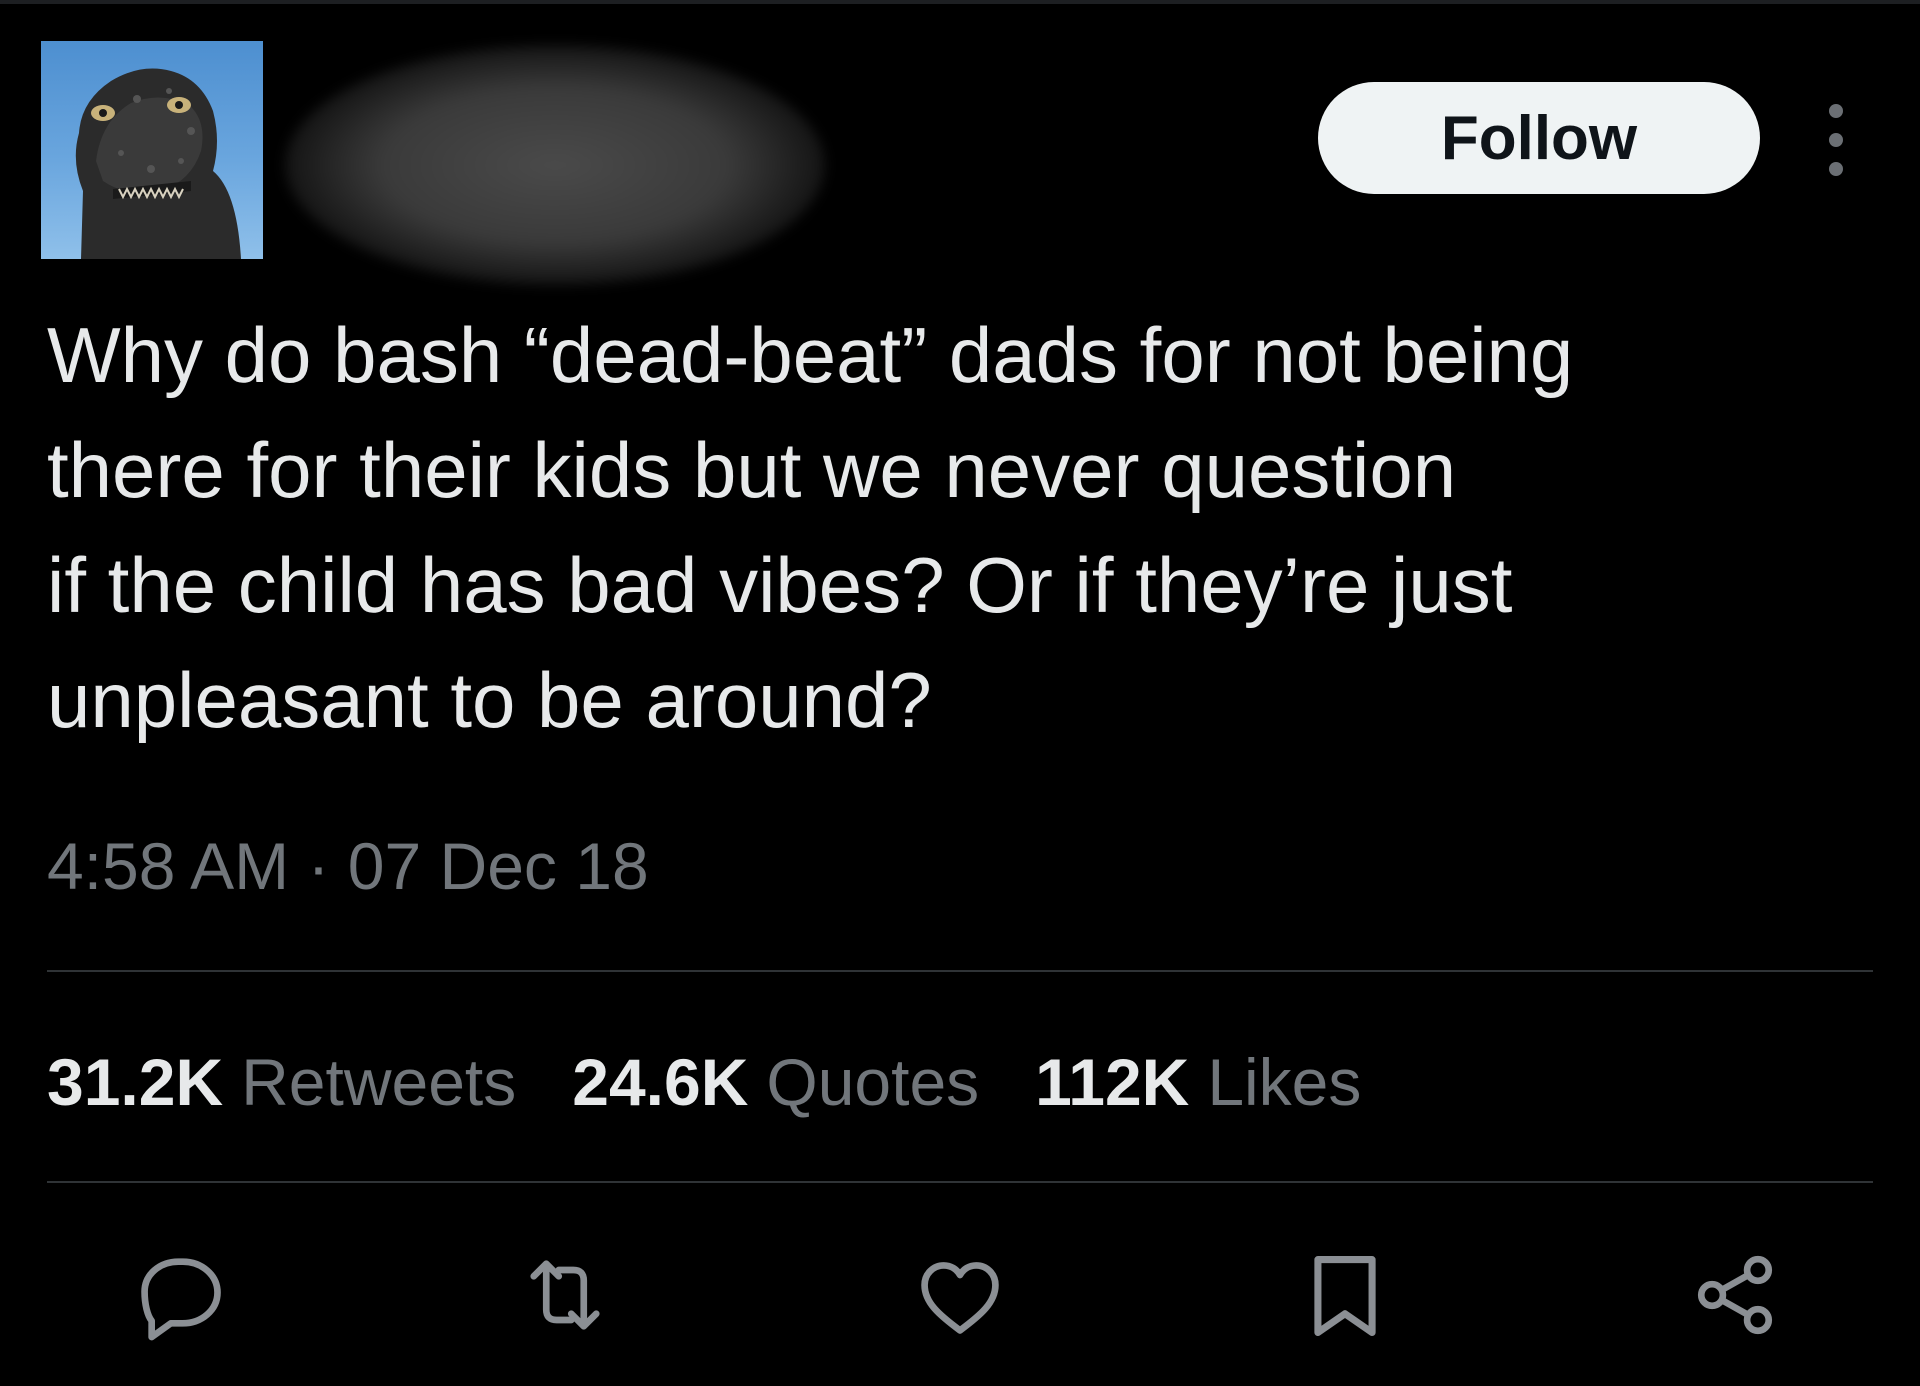 This screenshot has width=1920, height=1386. Describe the element at coordinates (158, 163) in the screenshot. I see `godzilla-avatar-image` at that location.